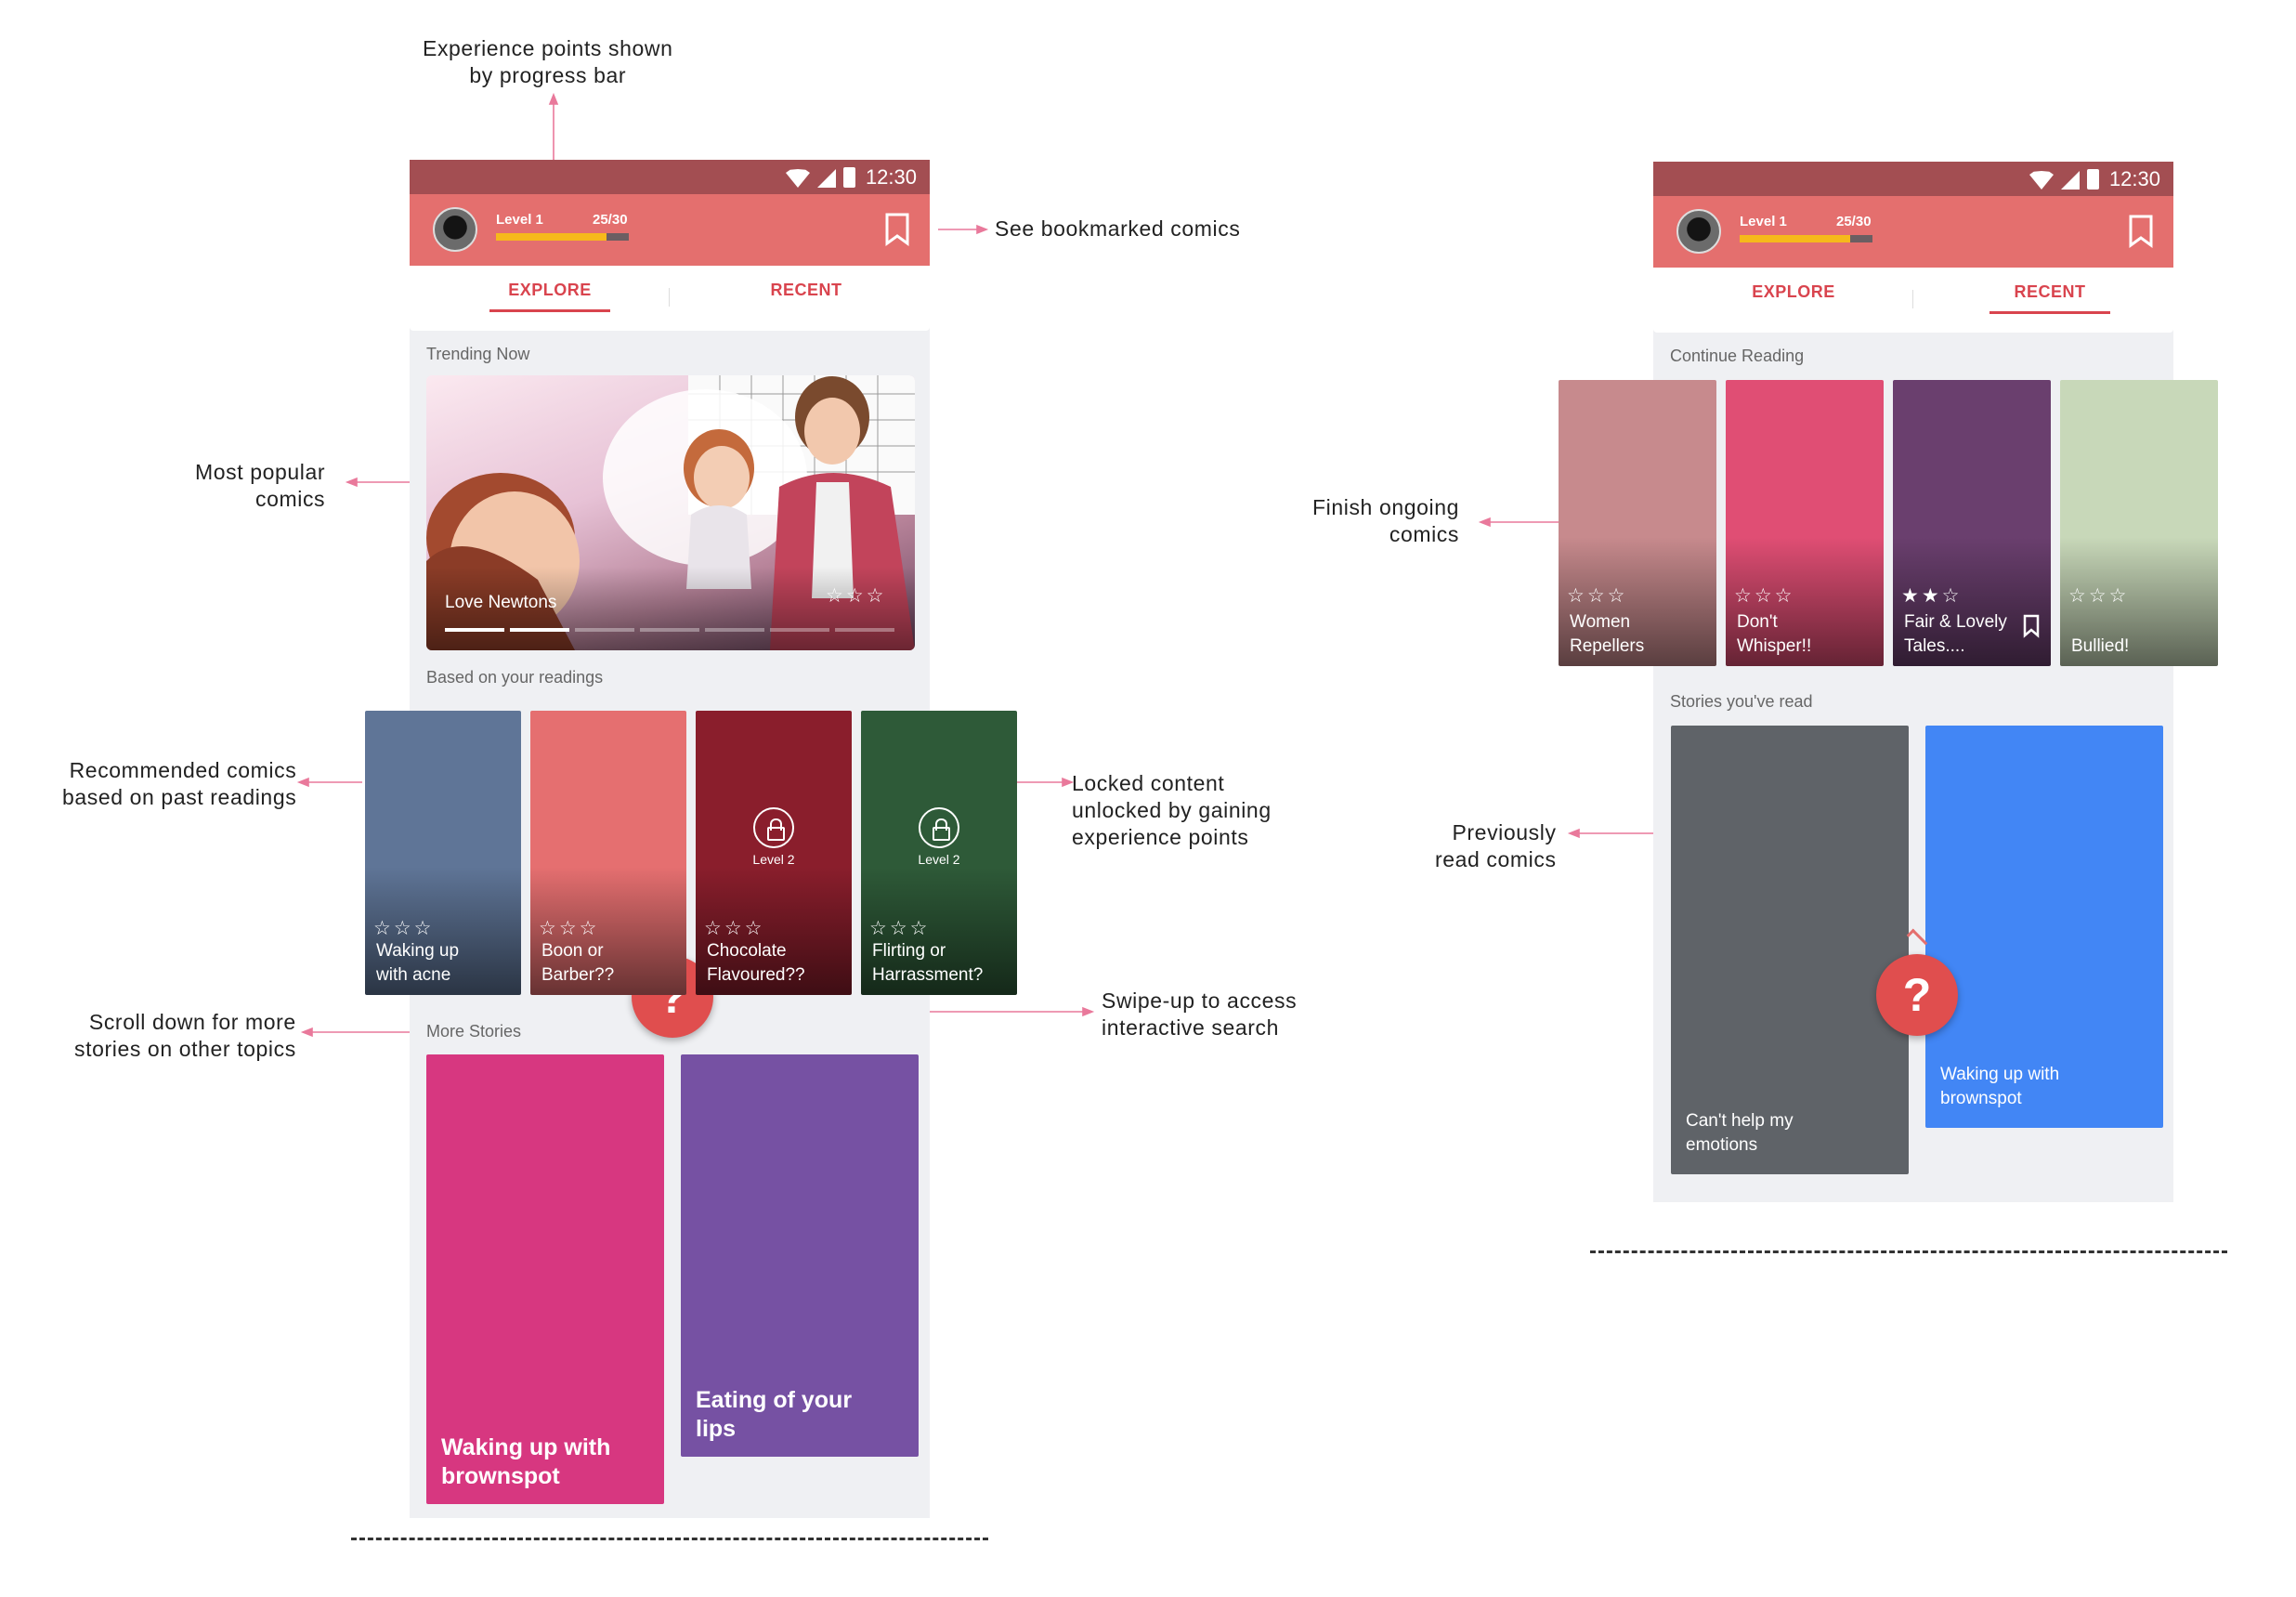 The width and height of the screenshot is (2296, 1597). I want to click on annotation-previous: Previously read comics, so click(1496, 845).